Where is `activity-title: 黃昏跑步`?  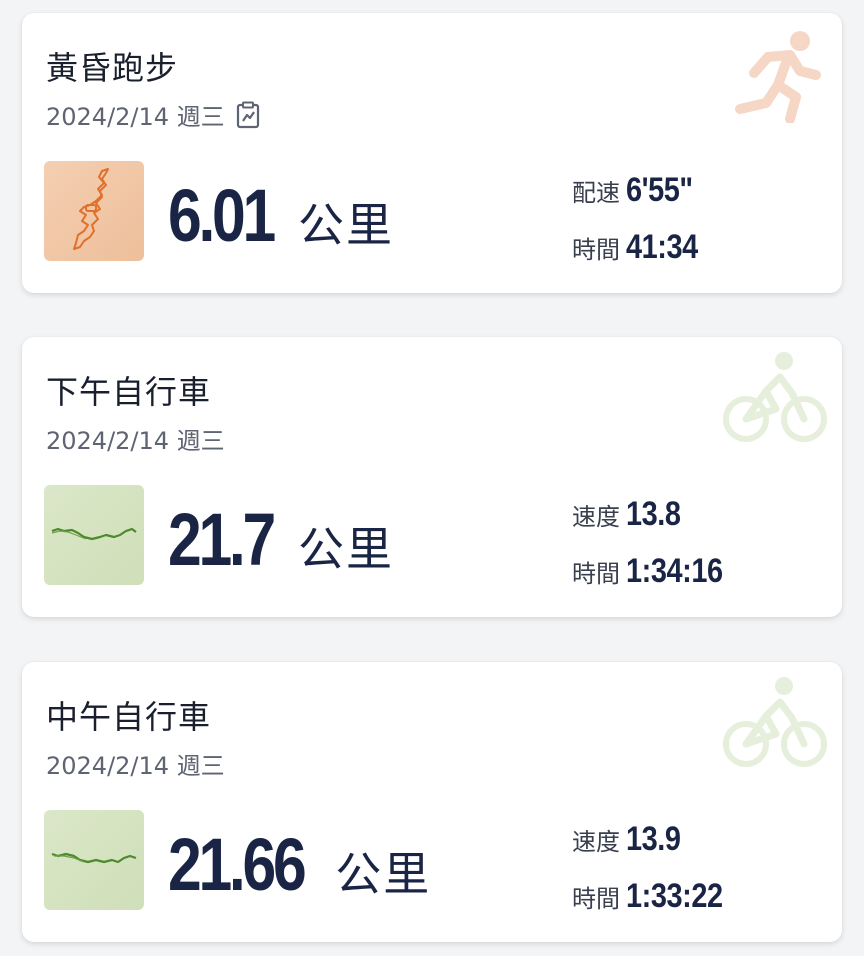
activity-title: 黃昏跑步 is located at coordinates (112, 68).